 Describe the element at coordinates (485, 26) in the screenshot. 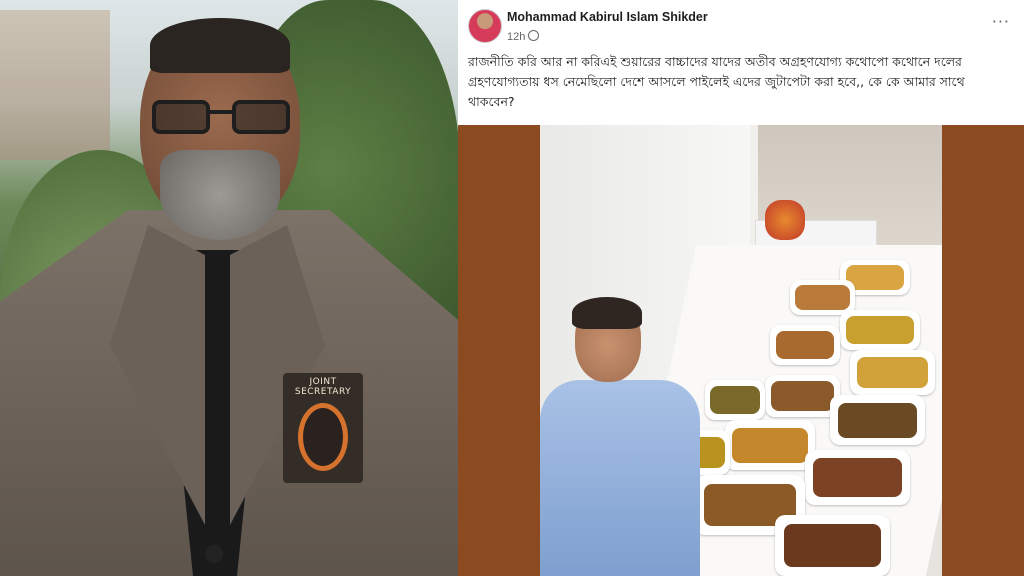

I see `author-avatar` at that location.